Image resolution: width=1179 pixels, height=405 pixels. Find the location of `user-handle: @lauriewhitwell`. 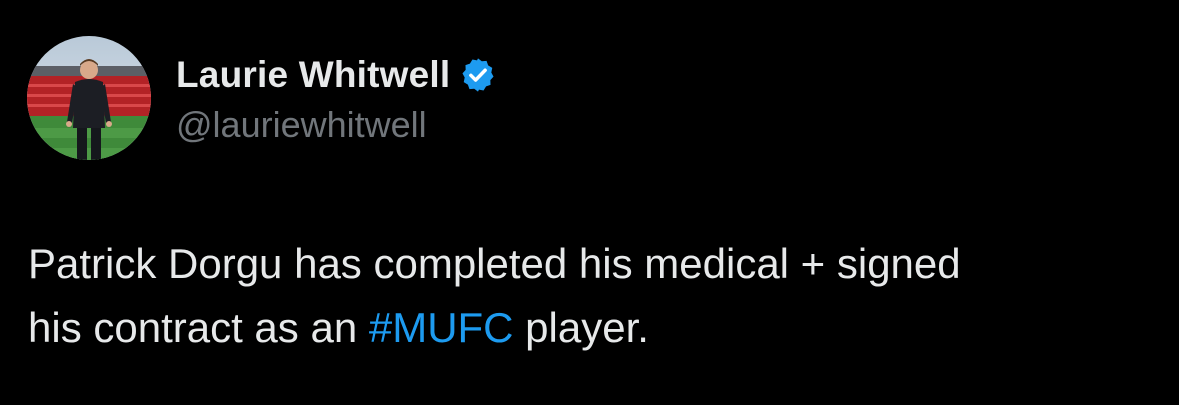

user-handle: @lauriewhitwell is located at coordinates (336, 125).